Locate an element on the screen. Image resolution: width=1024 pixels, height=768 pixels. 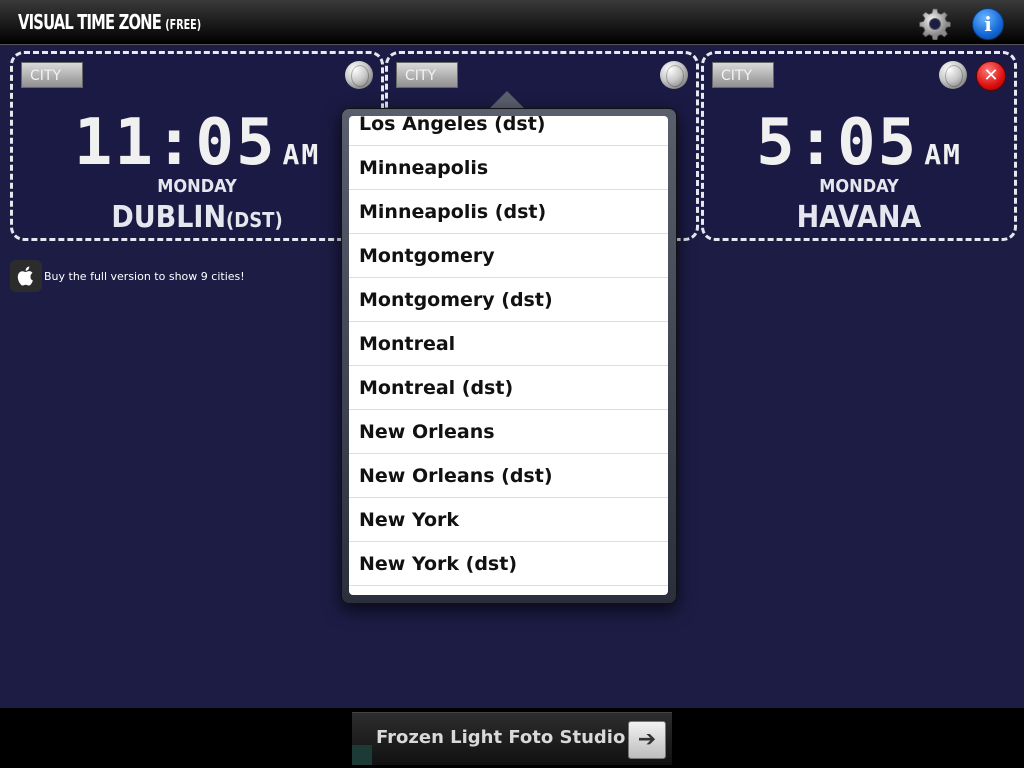
gear-icon-graphic is located at coordinates (935, 24).